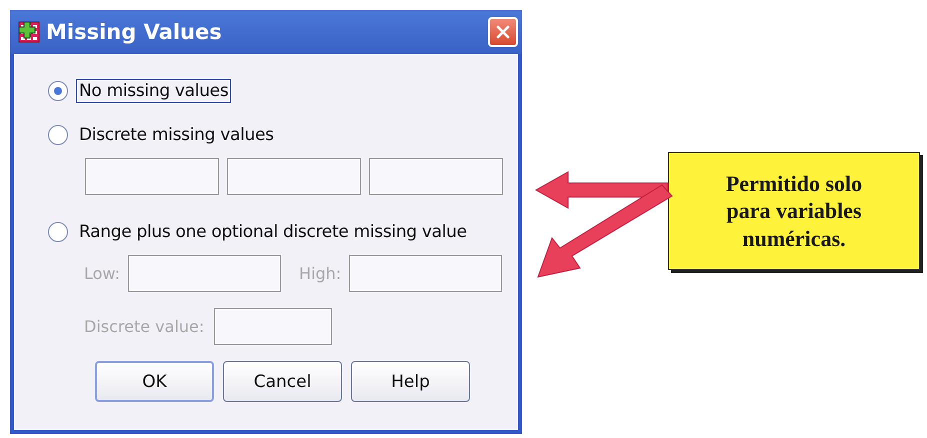  I want to click on field-label: Low:, so click(102, 273).